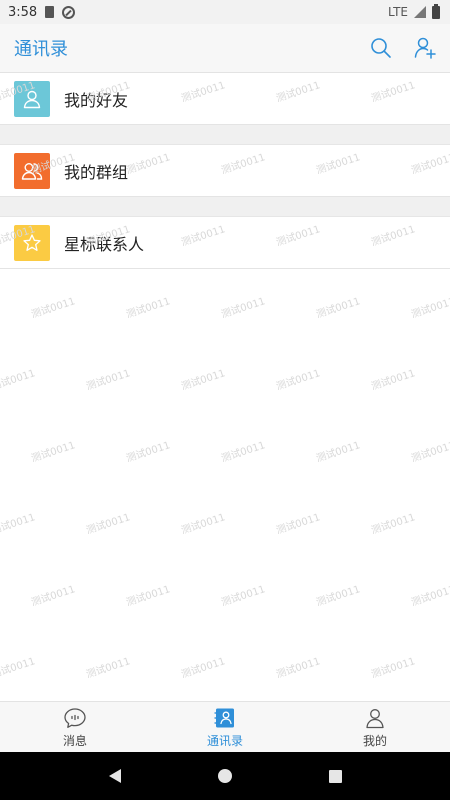  Describe the element at coordinates (69, 12) in the screenshot. I see `do-not-disturb-icon` at that location.